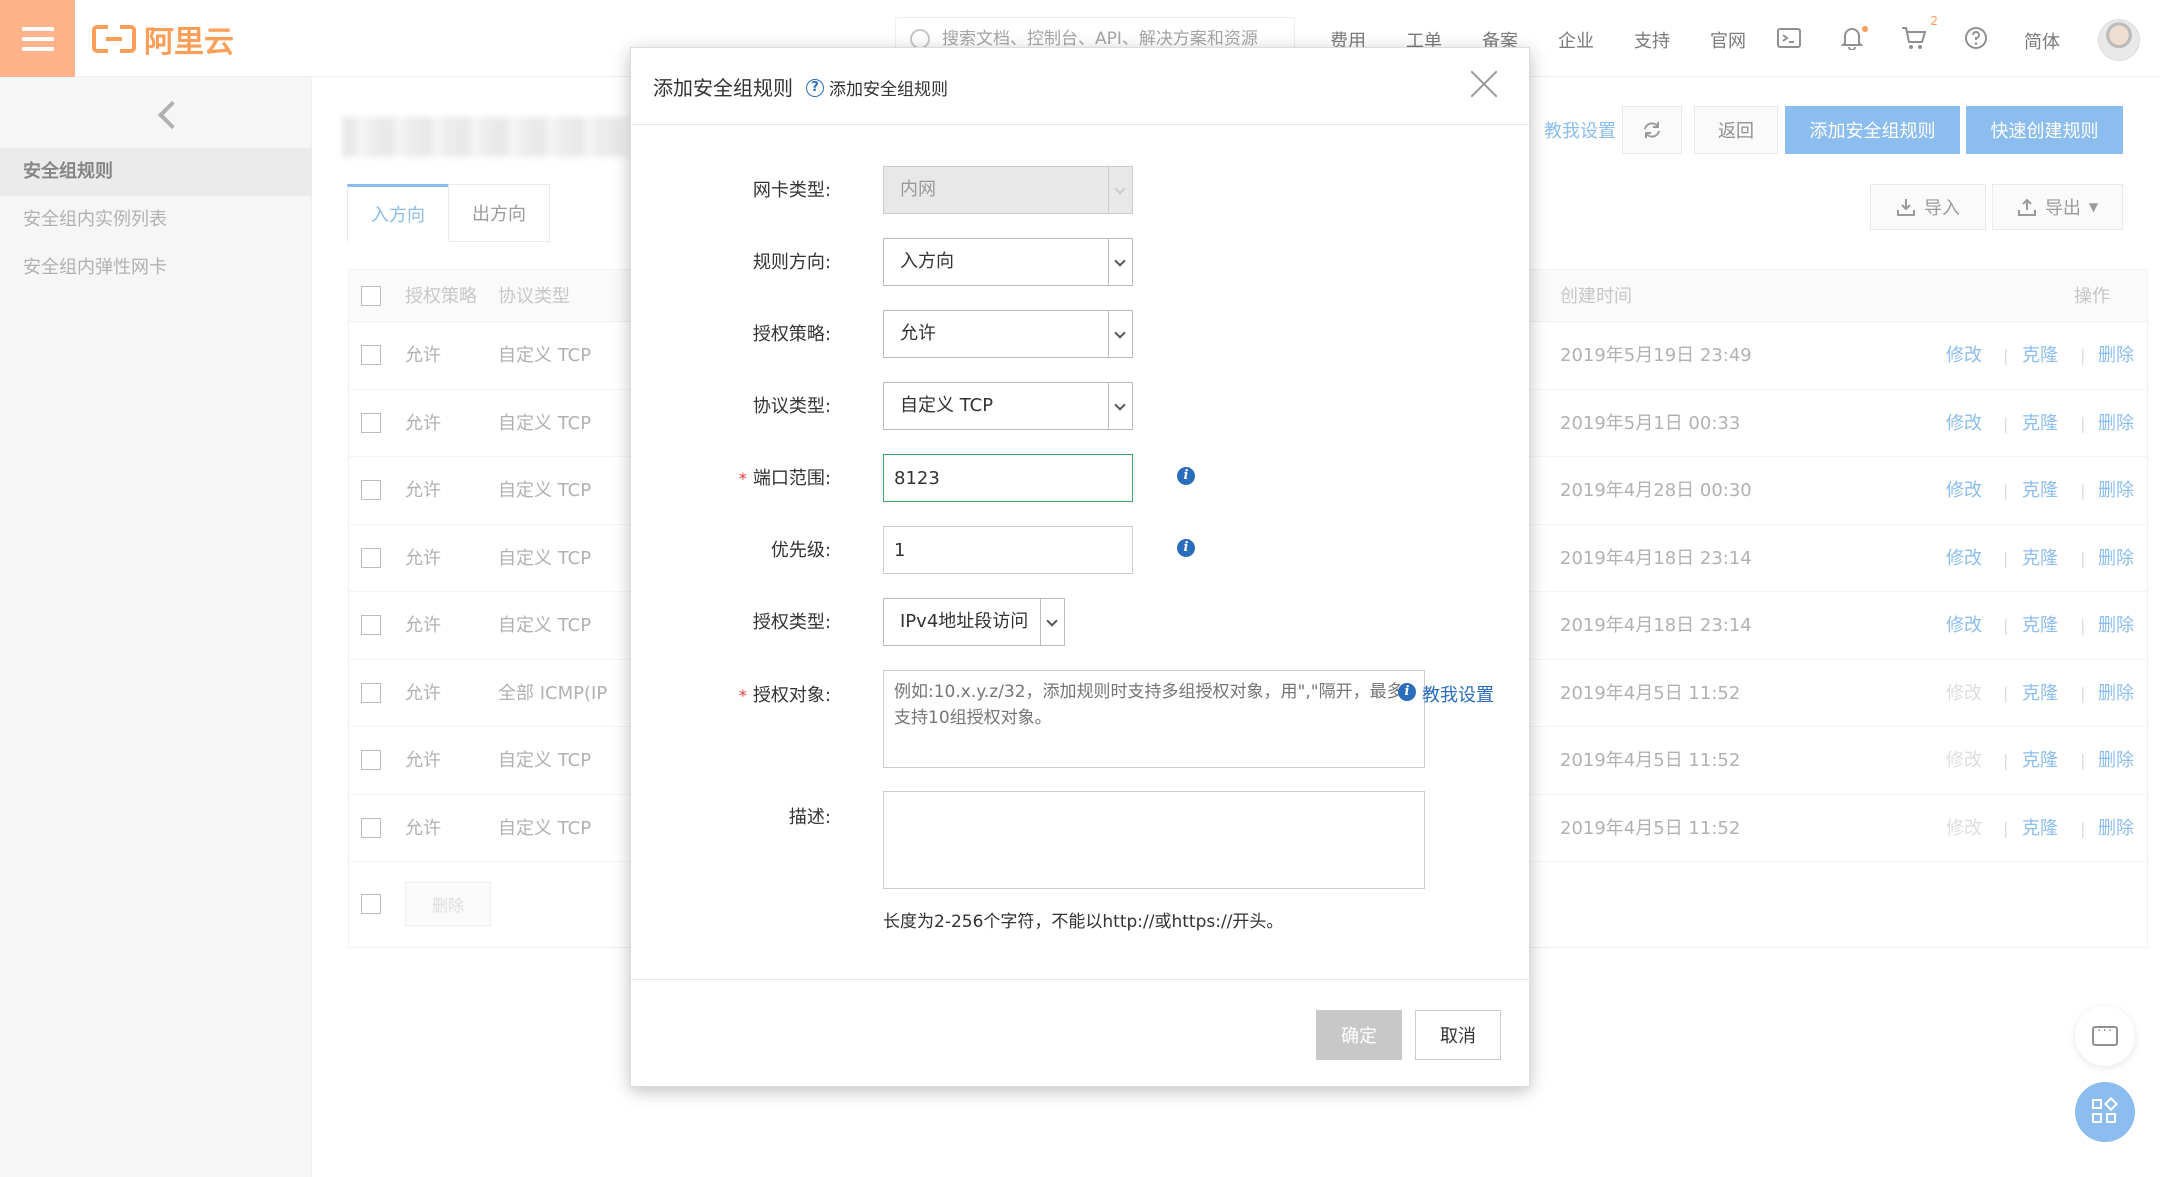 The width and height of the screenshot is (2160, 1177). I want to click on label-auth-object: * 授权对象:, so click(731, 694).